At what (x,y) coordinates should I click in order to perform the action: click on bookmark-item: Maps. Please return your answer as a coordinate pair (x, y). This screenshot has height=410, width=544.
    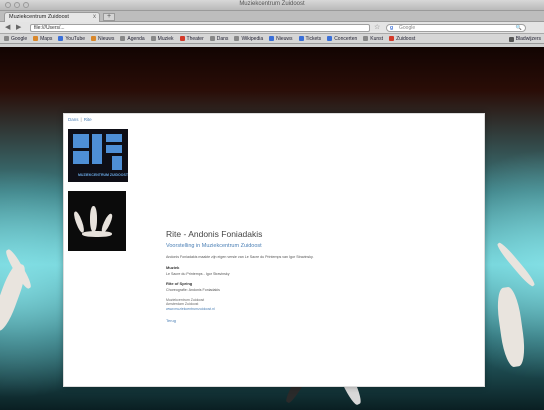
    Looking at the image, I should click on (42, 39).